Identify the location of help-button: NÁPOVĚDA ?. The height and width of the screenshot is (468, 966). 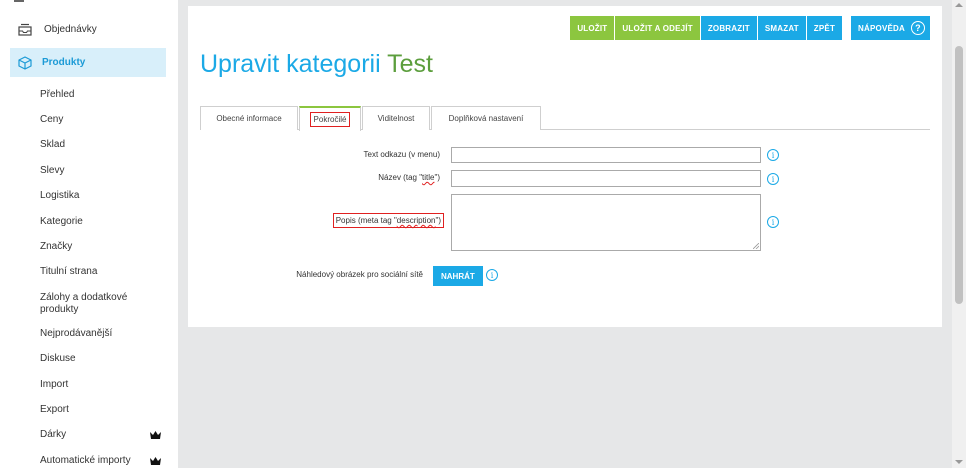
(890, 28).